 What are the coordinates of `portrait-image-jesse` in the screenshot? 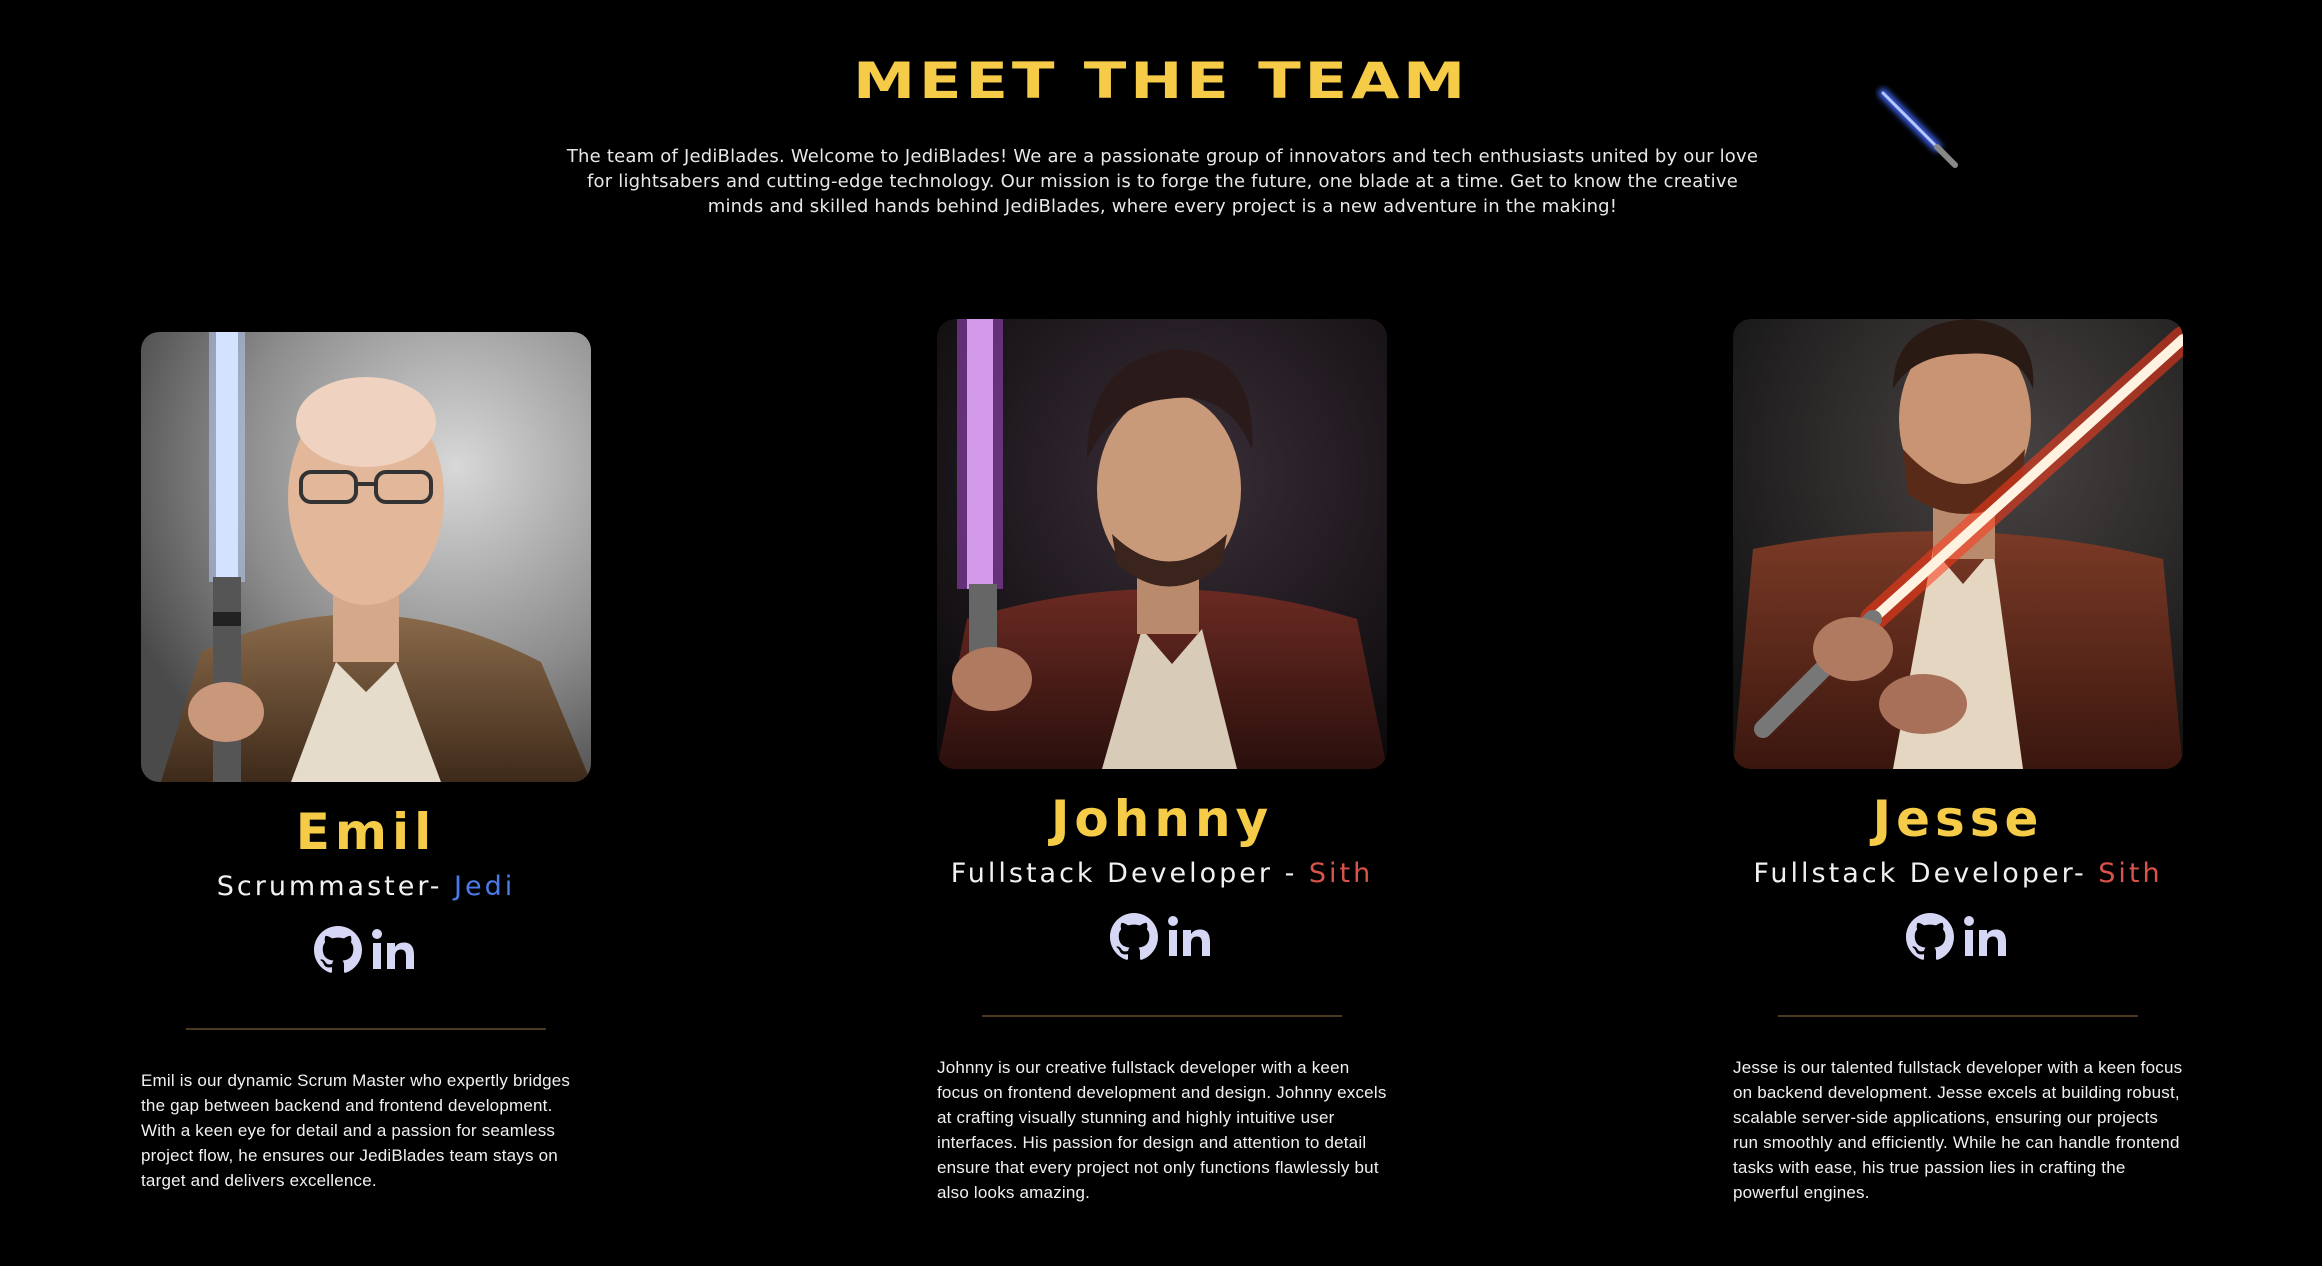 It's located at (1958, 544).